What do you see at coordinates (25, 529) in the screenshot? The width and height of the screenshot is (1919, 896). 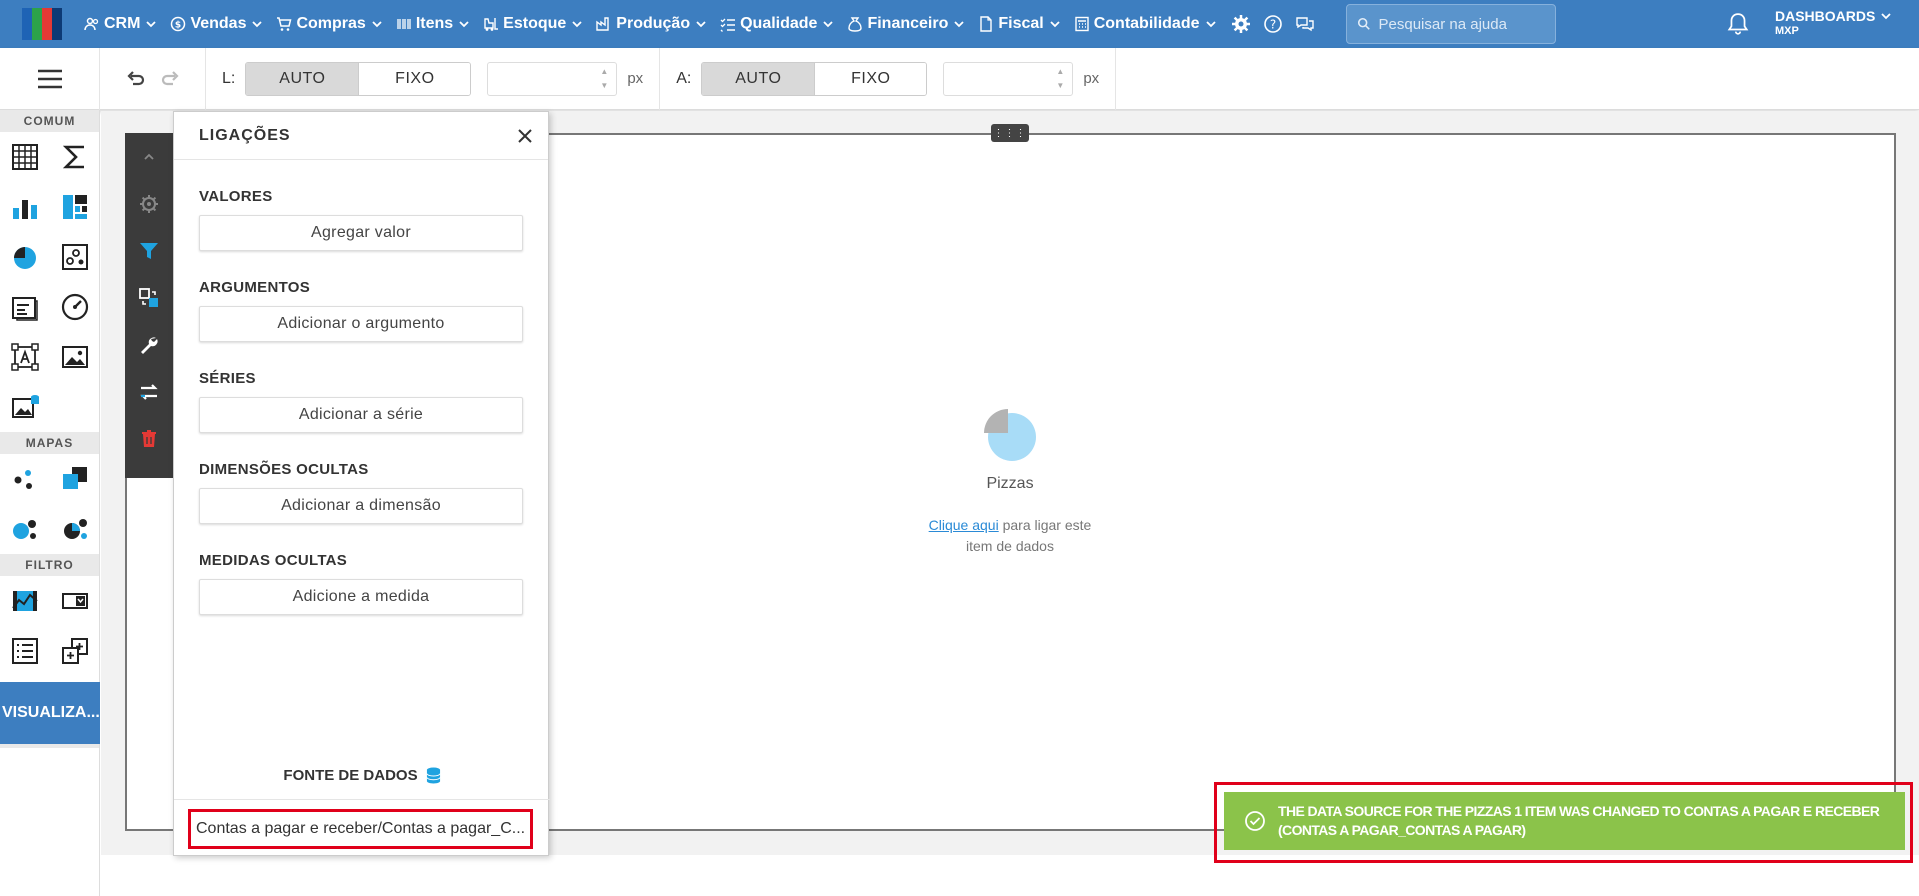 I see `bubble-map-item-button` at bounding box center [25, 529].